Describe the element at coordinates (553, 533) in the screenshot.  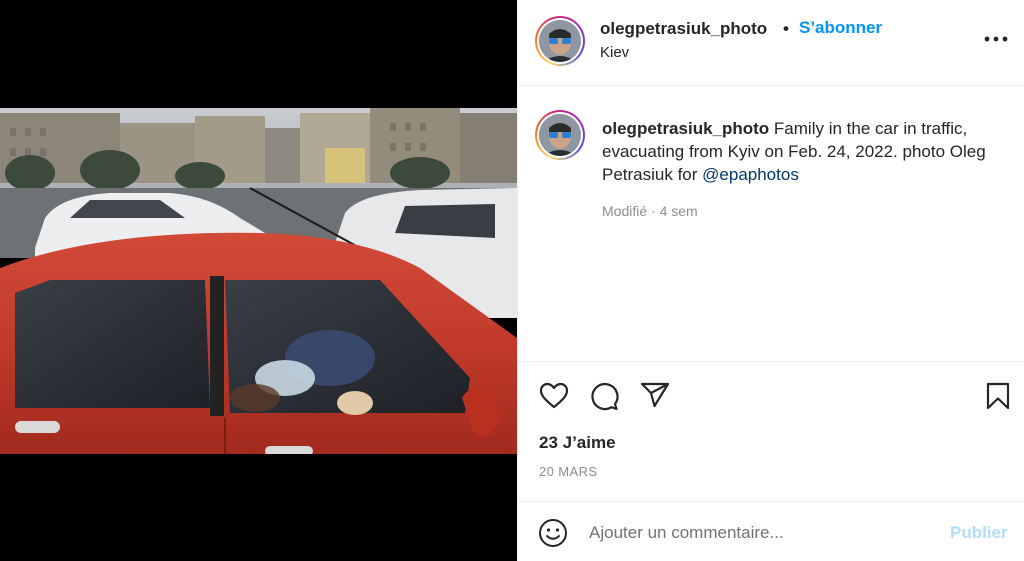
I see `smiley-icon` at that location.